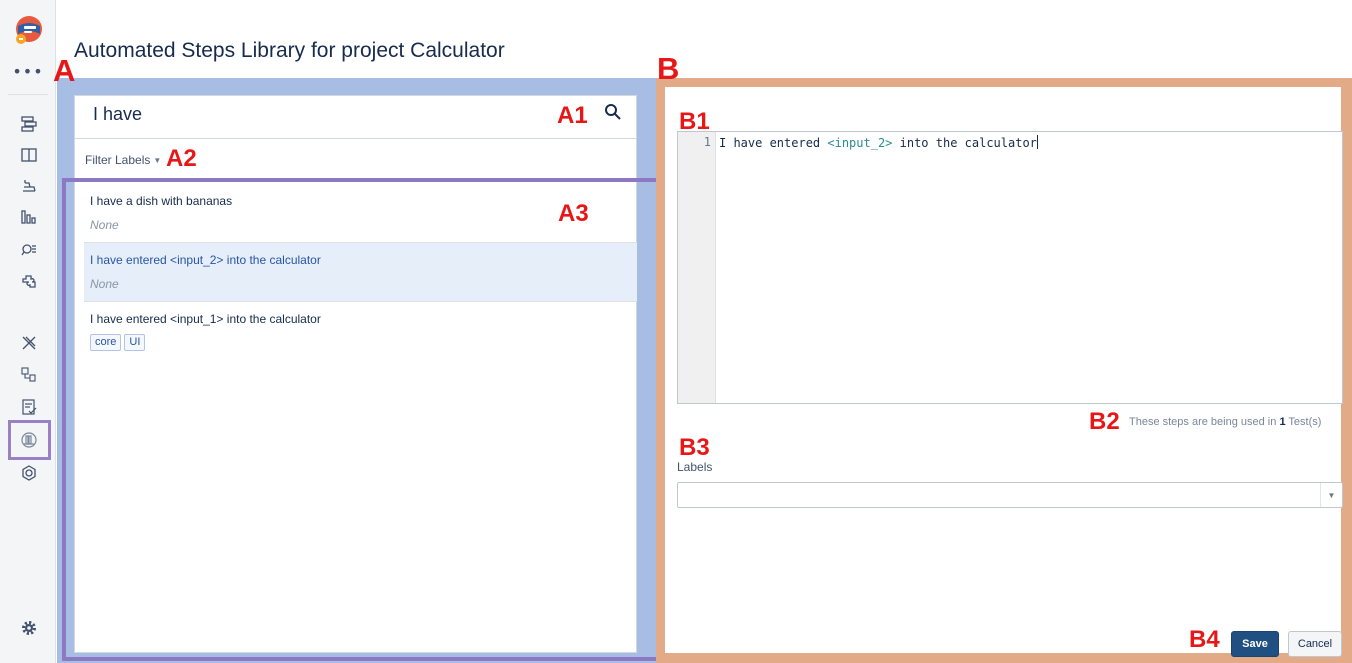  I want to click on annotation-b1: B1, so click(694, 121).